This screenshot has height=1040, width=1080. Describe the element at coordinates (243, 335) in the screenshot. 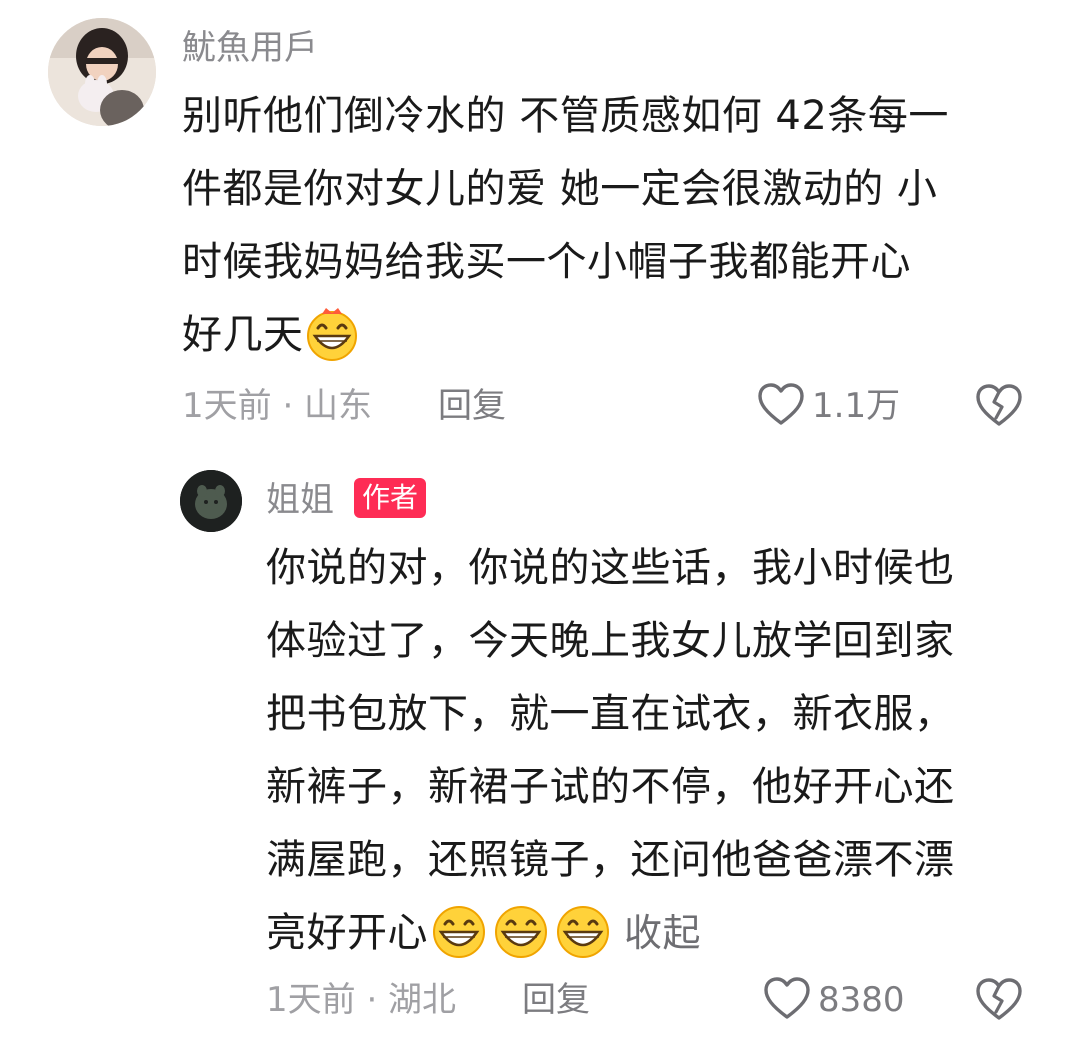

I see `comment-text-line: 好几天` at that location.